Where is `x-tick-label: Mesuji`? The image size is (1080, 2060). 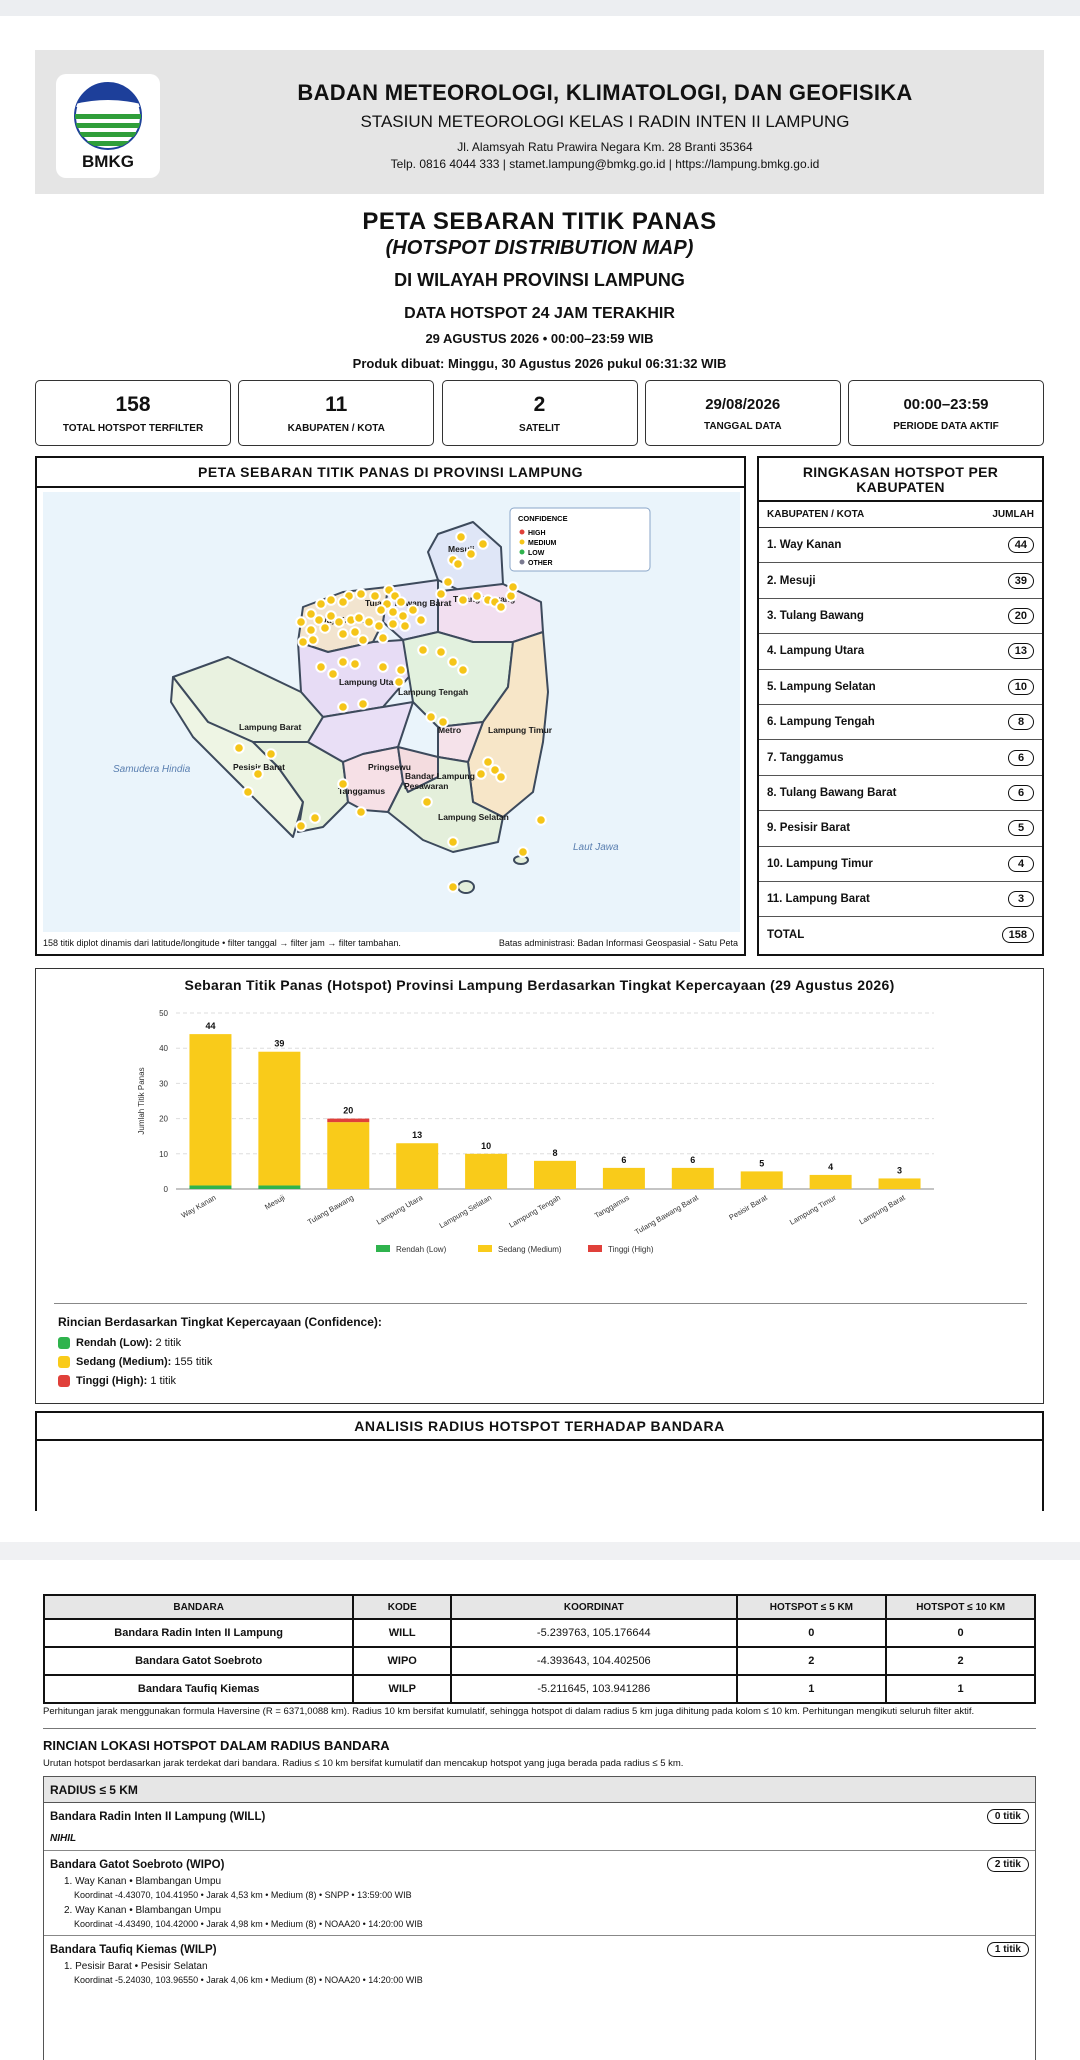 x-tick-label: Mesuji is located at coordinates (275, 1202).